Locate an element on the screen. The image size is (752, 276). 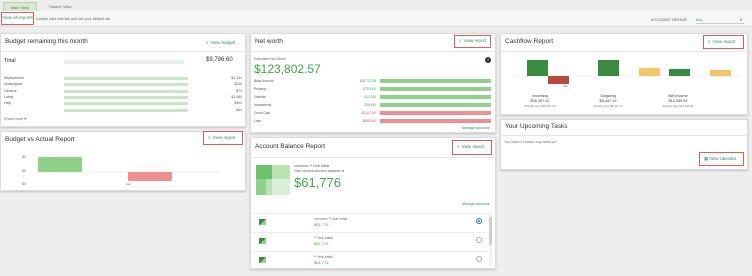
account-balance-subtitle: Your current account balance is is located at coordinates (319, 171).